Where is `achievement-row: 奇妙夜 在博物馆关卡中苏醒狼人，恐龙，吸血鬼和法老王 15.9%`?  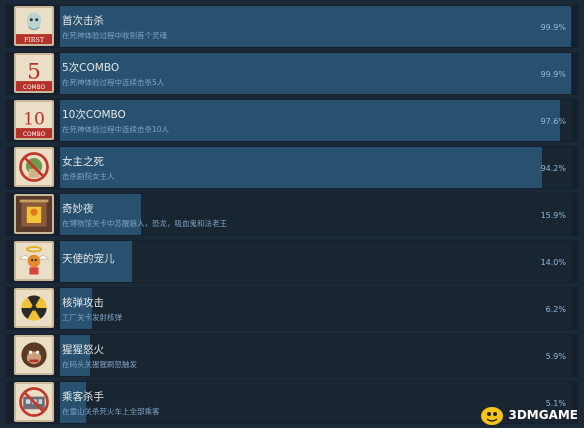
achievement-row: 奇妙夜 在博物馆关卡中苏醒狼人，恐龙，吸血鬼和法老王 15.9% is located at coordinates (292, 214).